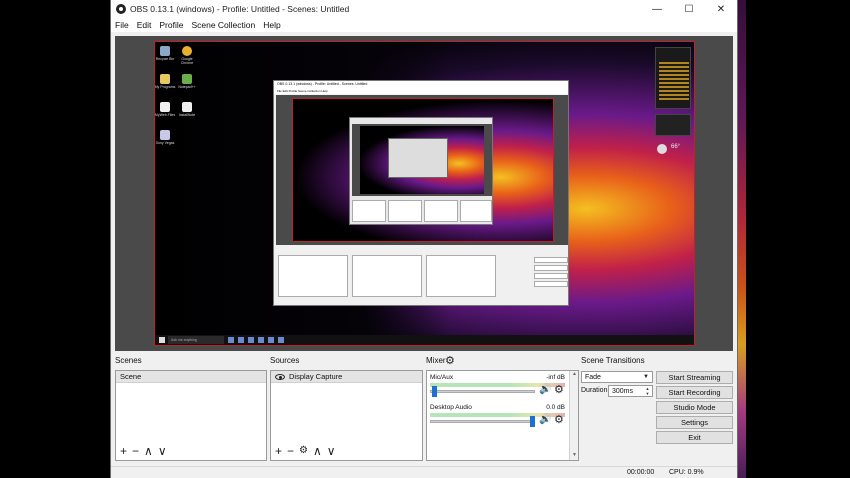 The image size is (850, 478). I want to click on desktop-background-right, so click(794, 239).